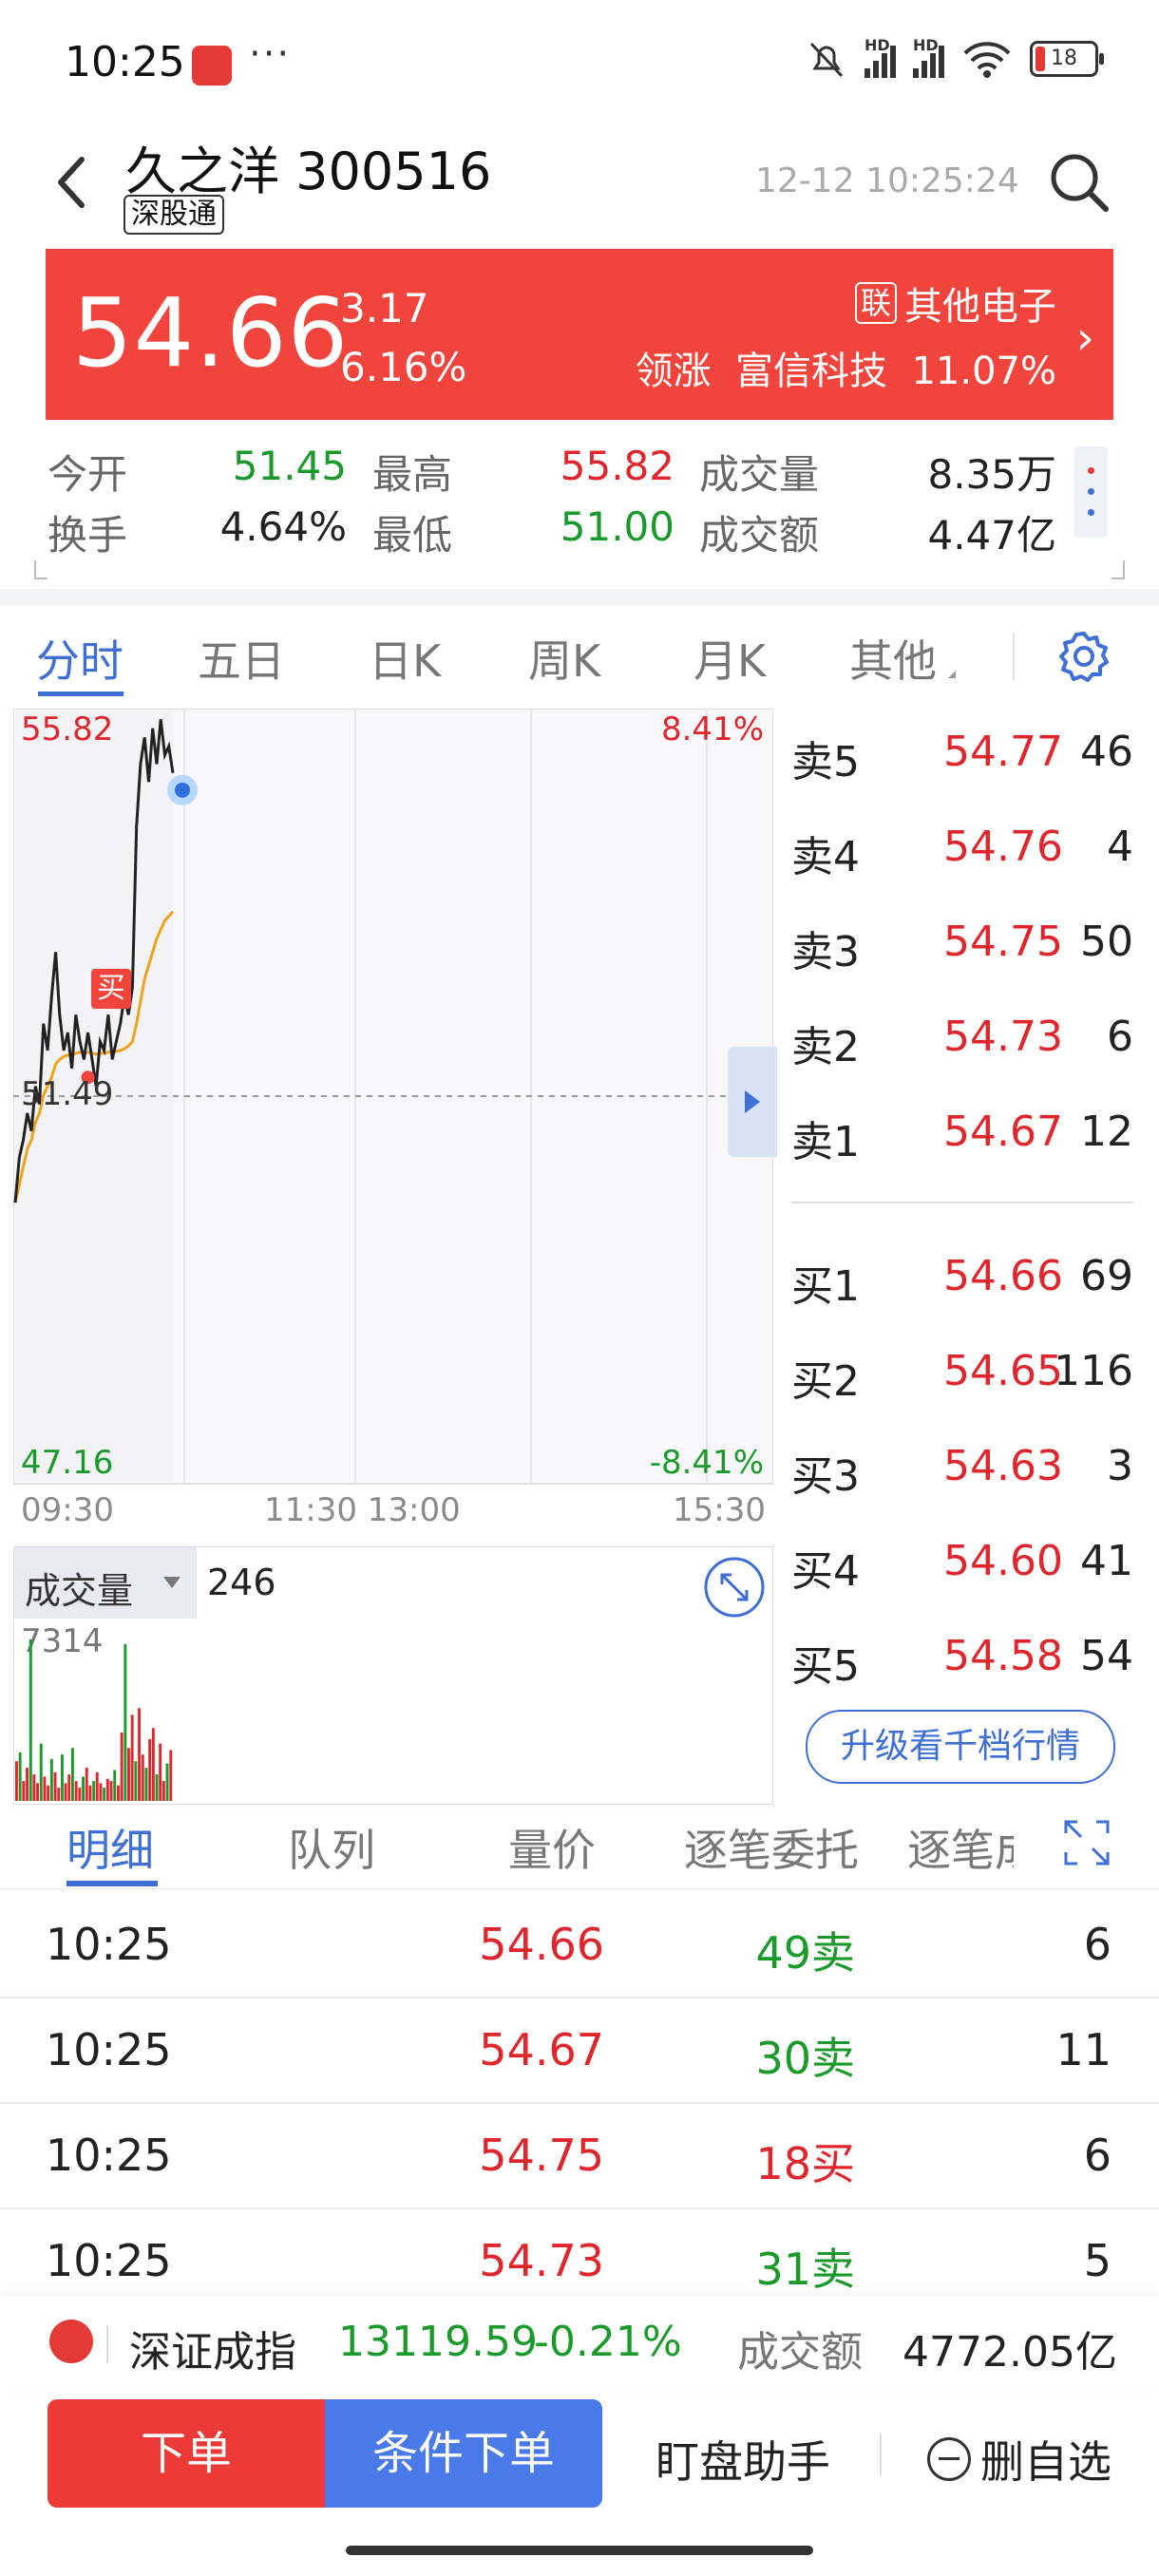  What do you see at coordinates (72, 182) in the screenshot?
I see `back-icon` at bounding box center [72, 182].